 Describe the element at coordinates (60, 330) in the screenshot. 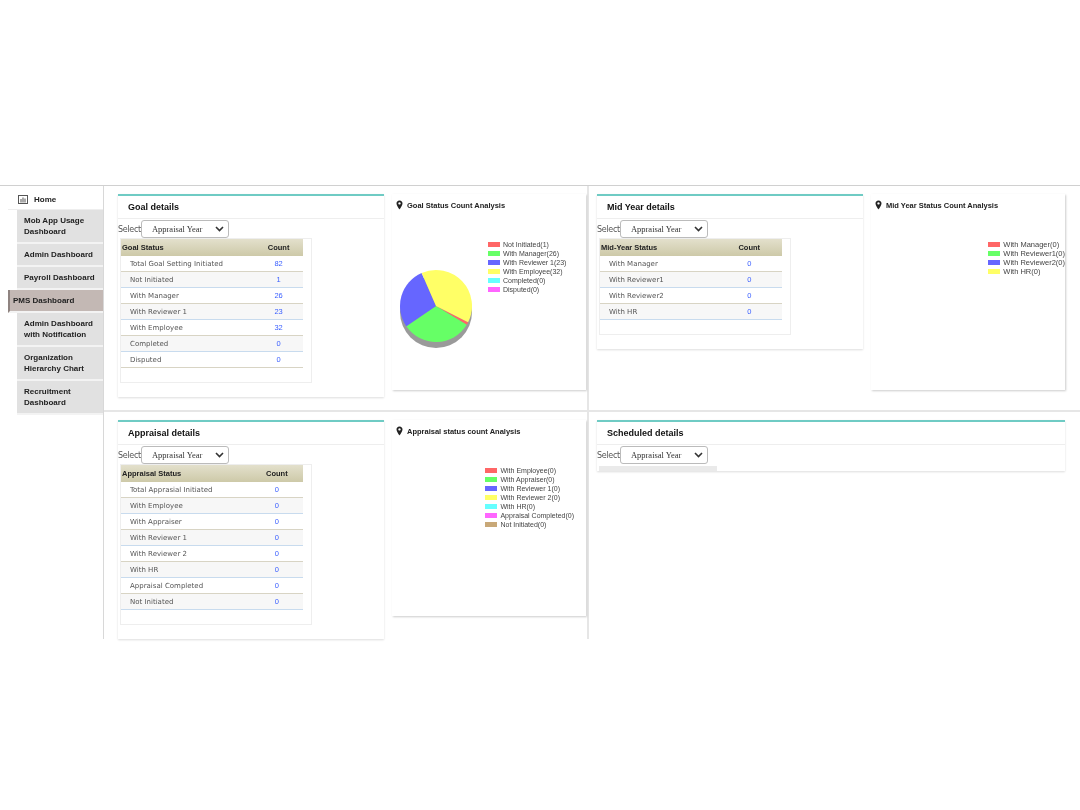

I see `sidebar-item: Admin Dashboard with Notification` at that location.